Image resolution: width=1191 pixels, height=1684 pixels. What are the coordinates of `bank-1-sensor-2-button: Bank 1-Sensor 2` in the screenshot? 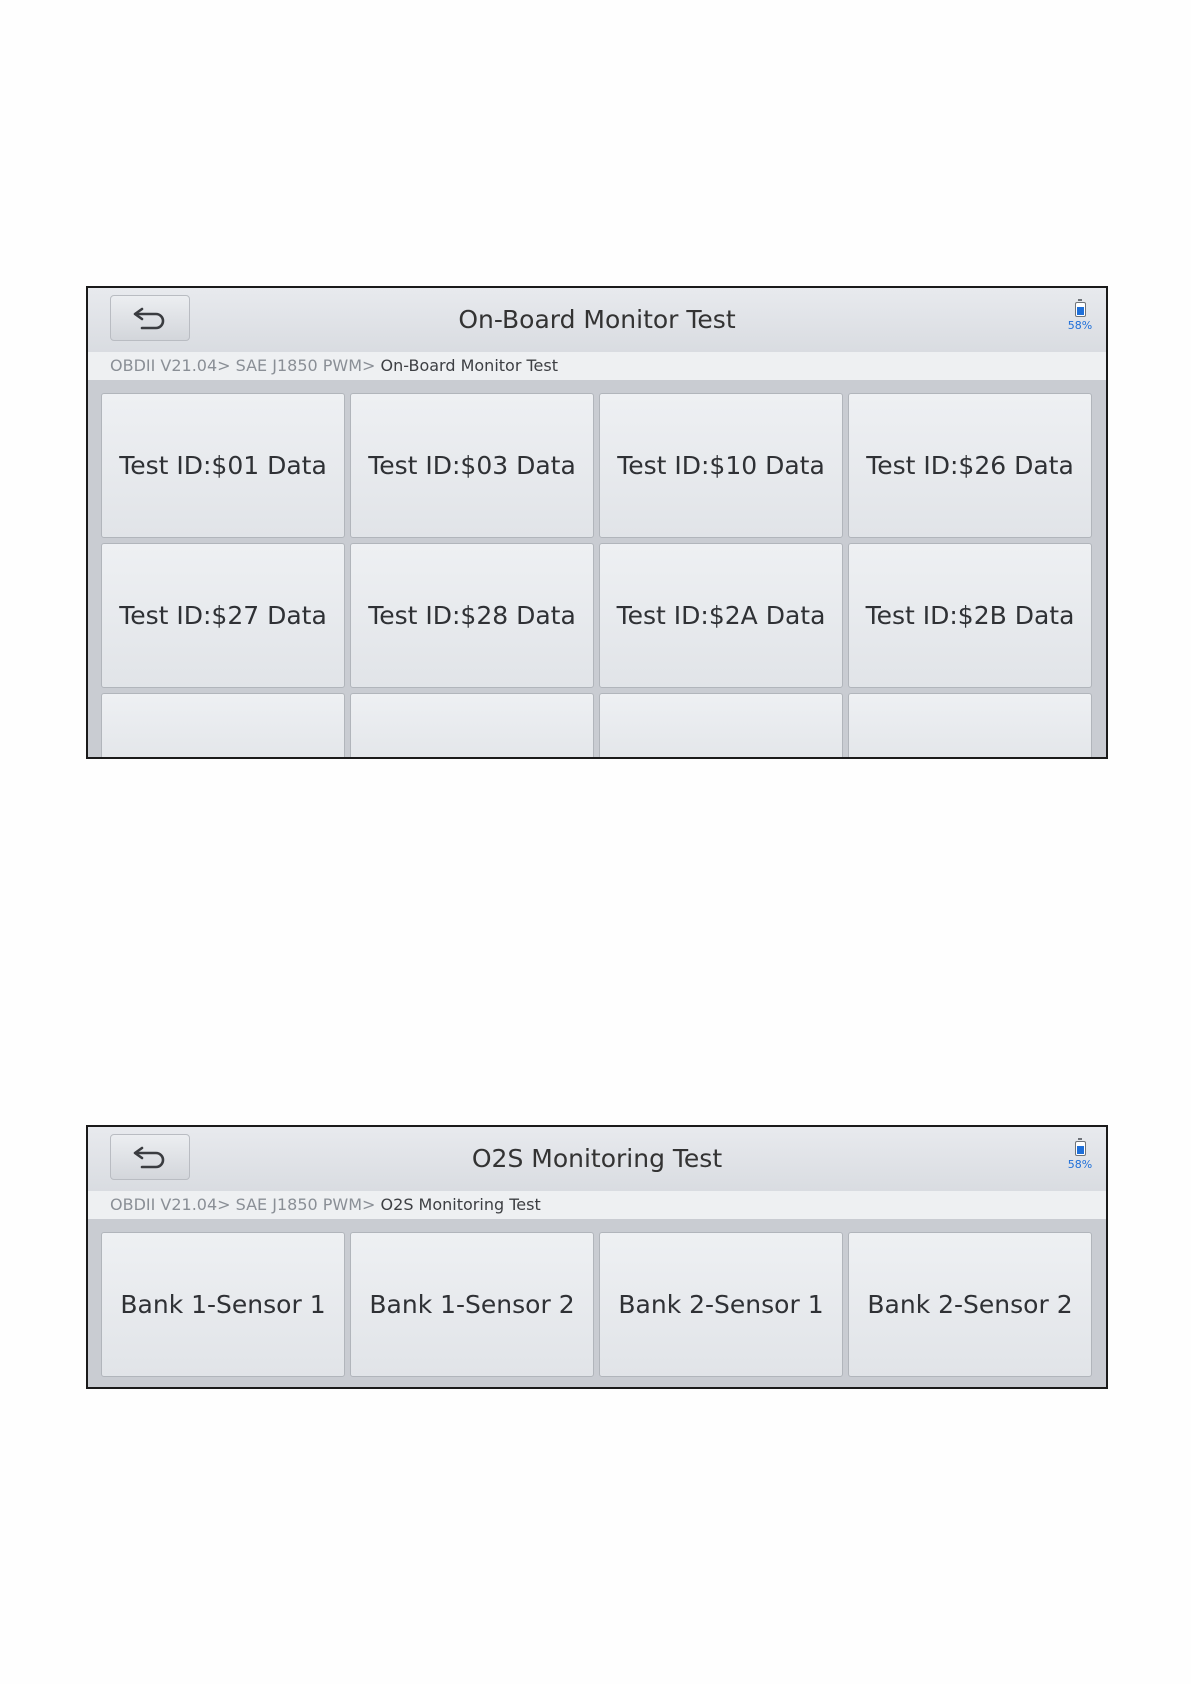 It's located at (472, 1304).